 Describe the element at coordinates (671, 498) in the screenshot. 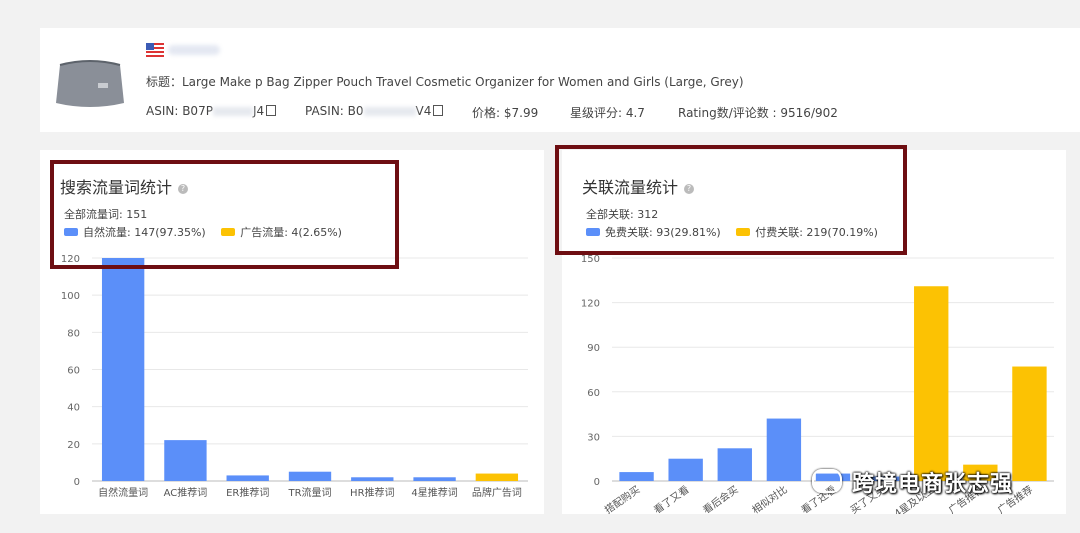

I see `x-tick-label: 看了又看` at that location.